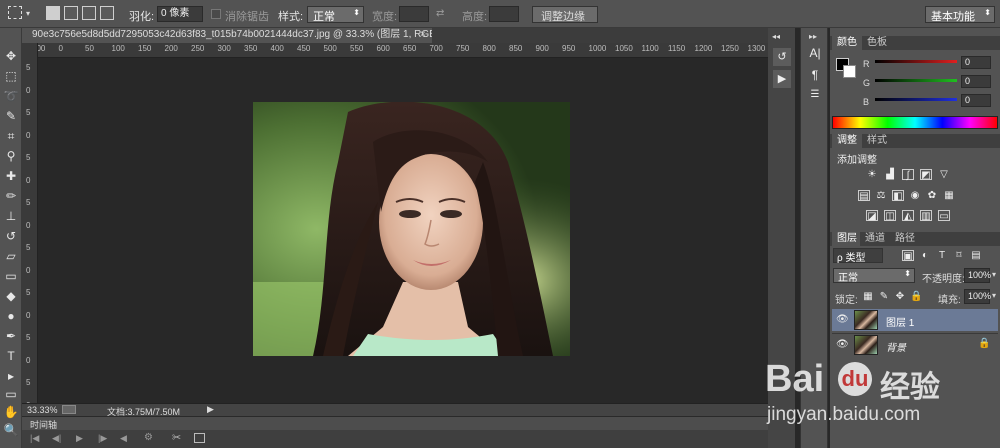 The image size is (1000, 448). I want to click on path-selection-tool-icon: ▸, so click(11, 376).